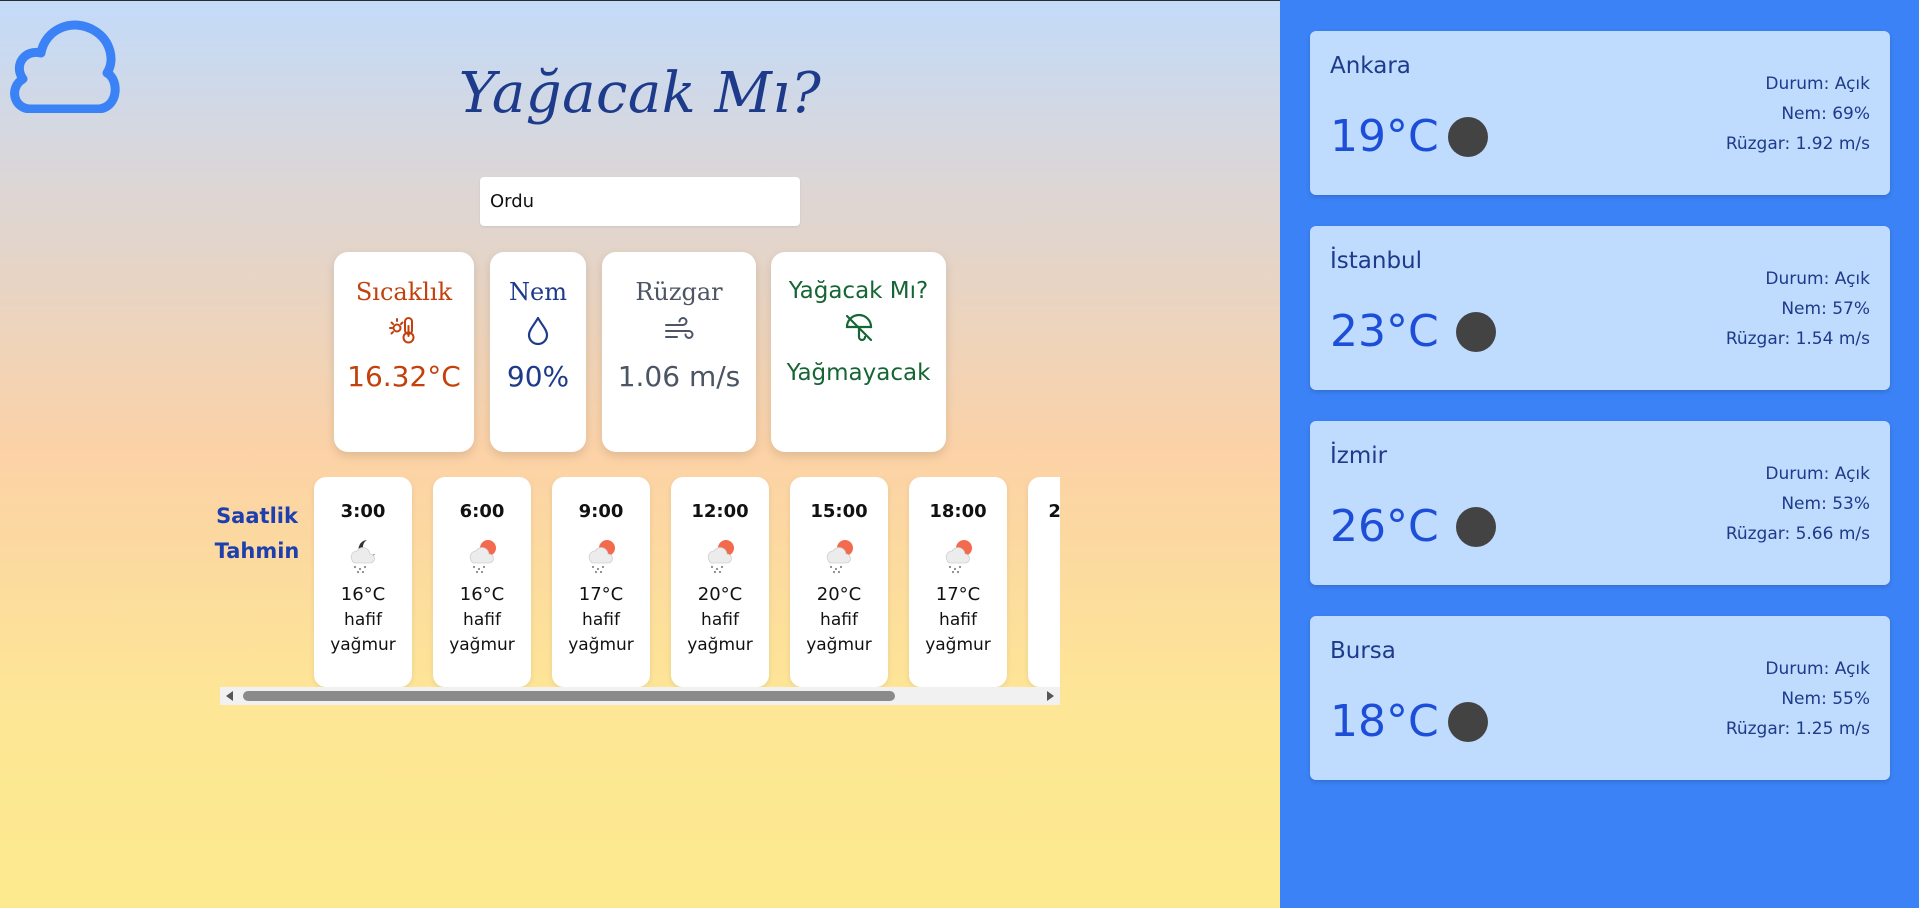 The image size is (1919, 908). Describe the element at coordinates (839, 511) in the screenshot. I see `hourly-time: 15:00` at that location.